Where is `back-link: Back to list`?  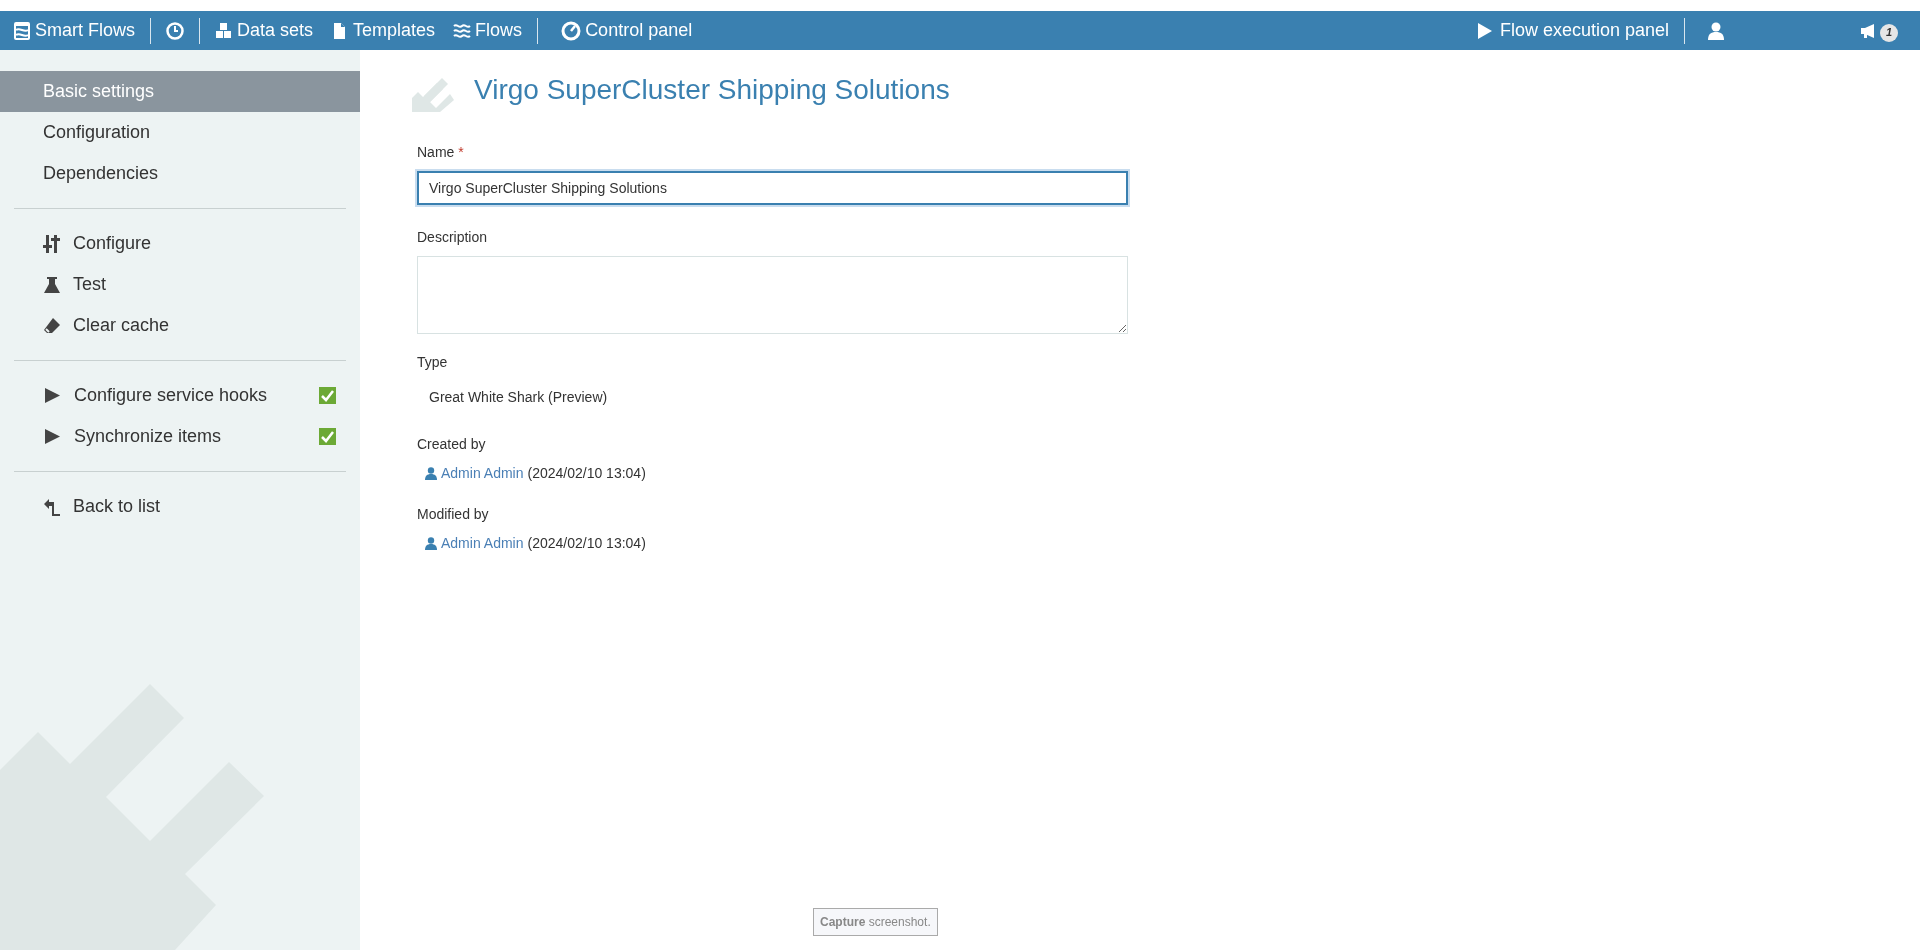
back-link: Back to list is located at coordinates (180, 506).